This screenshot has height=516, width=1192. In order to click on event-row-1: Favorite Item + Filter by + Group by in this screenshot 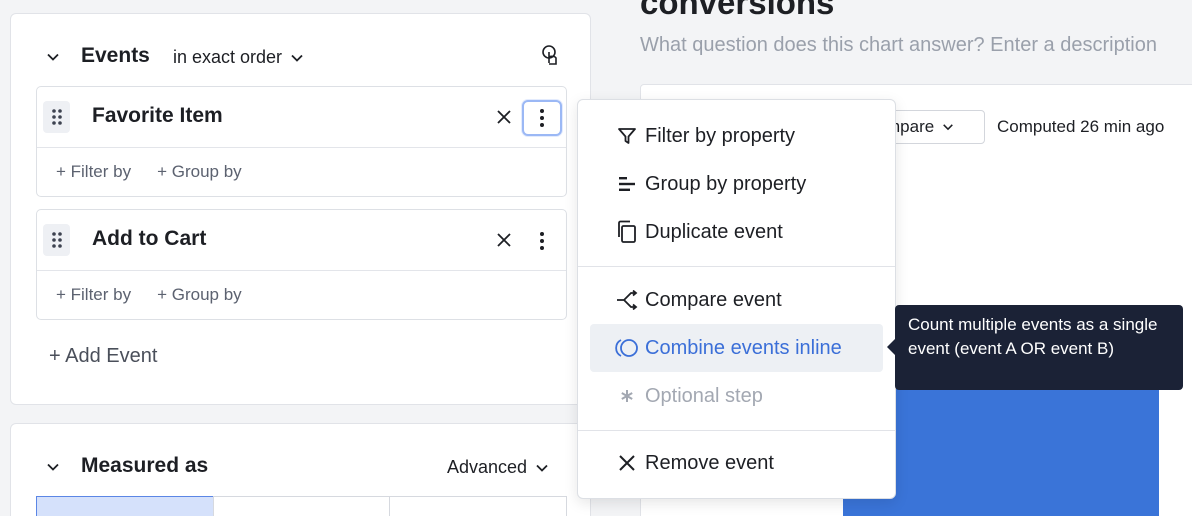, I will do `click(301, 141)`.